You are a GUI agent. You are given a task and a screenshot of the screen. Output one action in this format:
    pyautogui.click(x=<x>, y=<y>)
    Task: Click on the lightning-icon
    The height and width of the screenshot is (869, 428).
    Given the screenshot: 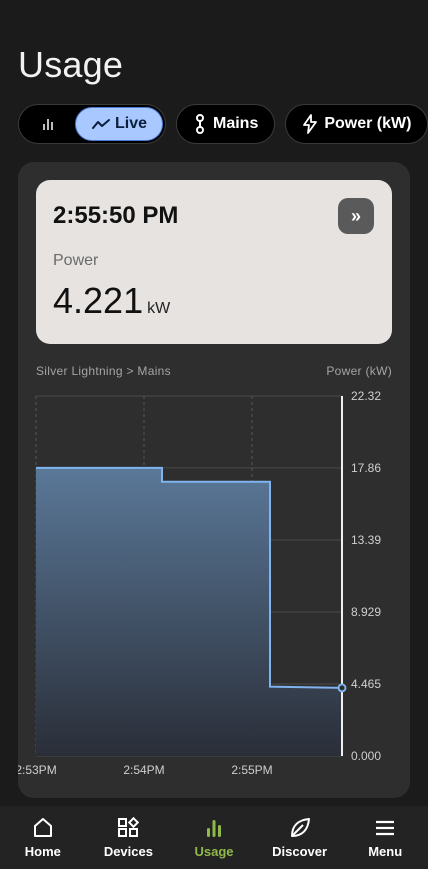 What is the action you would take?
    pyautogui.click(x=310, y=124)
    